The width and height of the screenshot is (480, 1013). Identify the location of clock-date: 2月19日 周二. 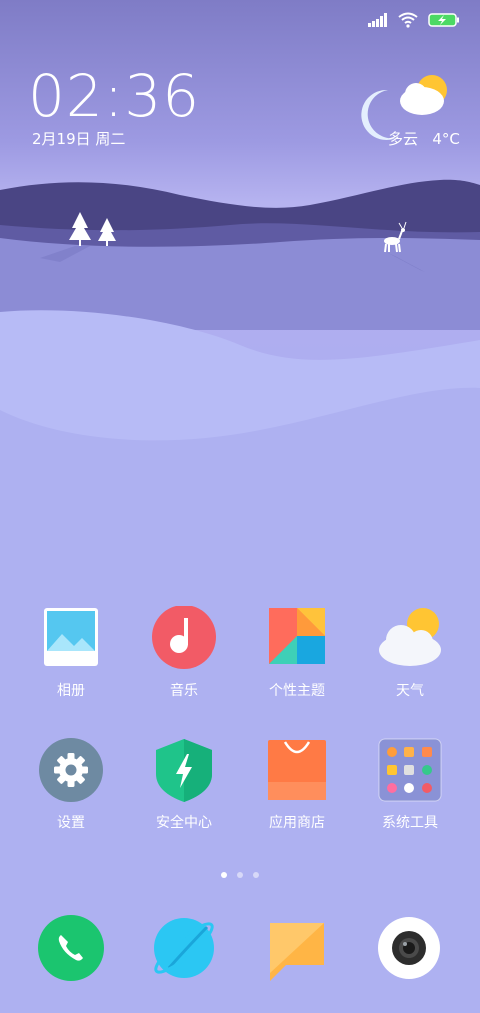
(79, 139).